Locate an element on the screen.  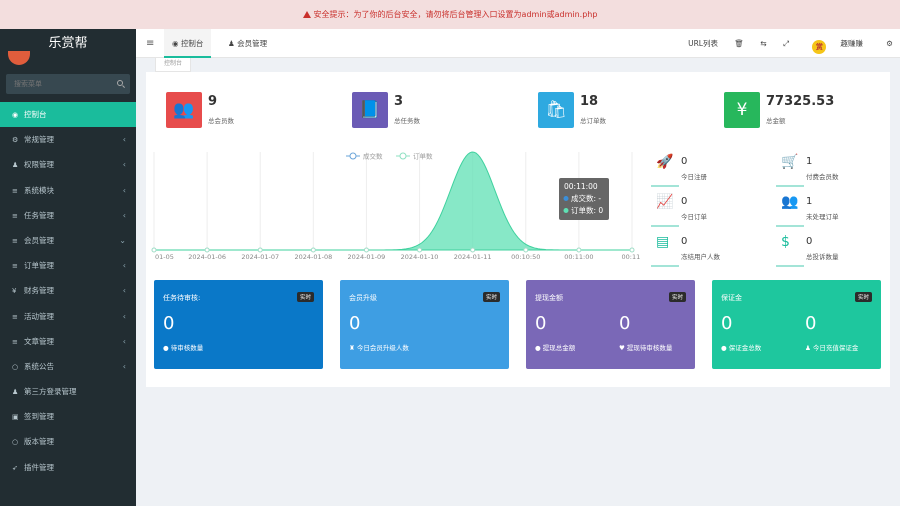
settings-icon: ⚙ is located at coordinates (889, 43).